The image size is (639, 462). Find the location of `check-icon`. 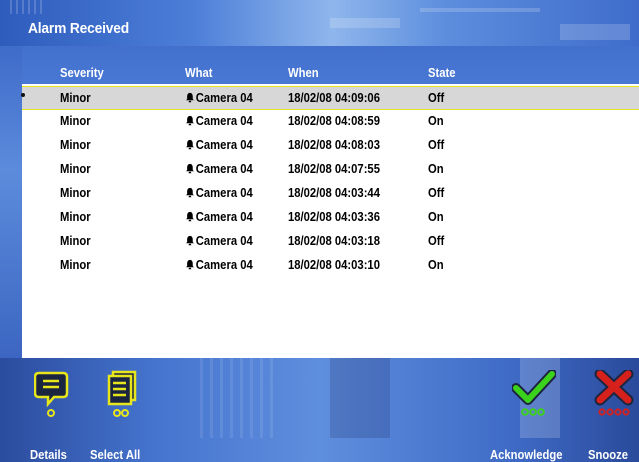

check-icon is located at coordinates (534, 393).